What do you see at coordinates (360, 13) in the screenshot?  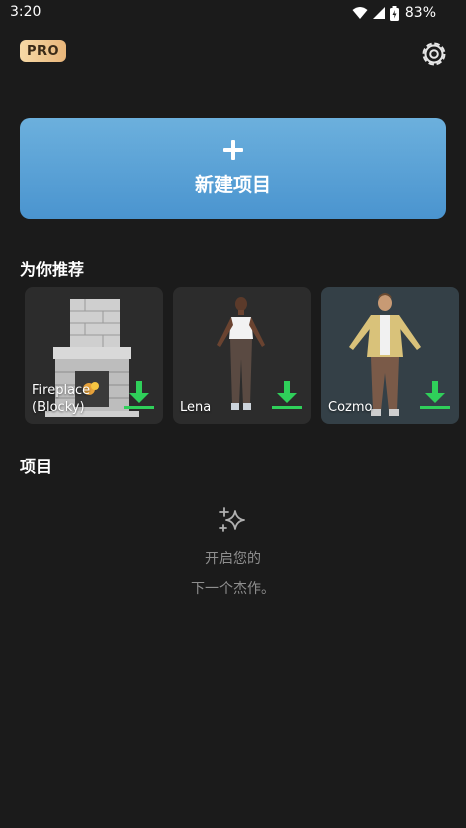 I see `wifi-icon` at bounding box center [360, 13].